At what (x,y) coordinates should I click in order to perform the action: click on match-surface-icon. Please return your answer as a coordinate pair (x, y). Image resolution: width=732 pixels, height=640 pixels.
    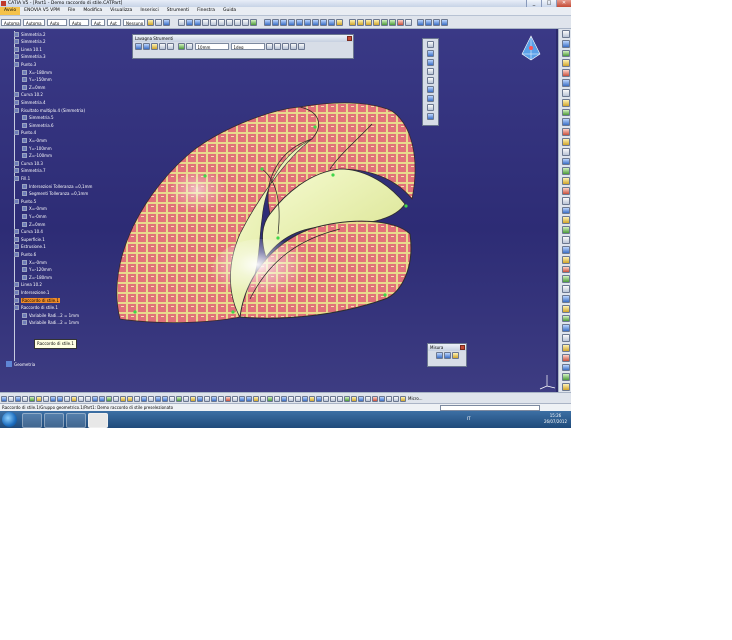
    Looking at the image, I should click on (360, 22).